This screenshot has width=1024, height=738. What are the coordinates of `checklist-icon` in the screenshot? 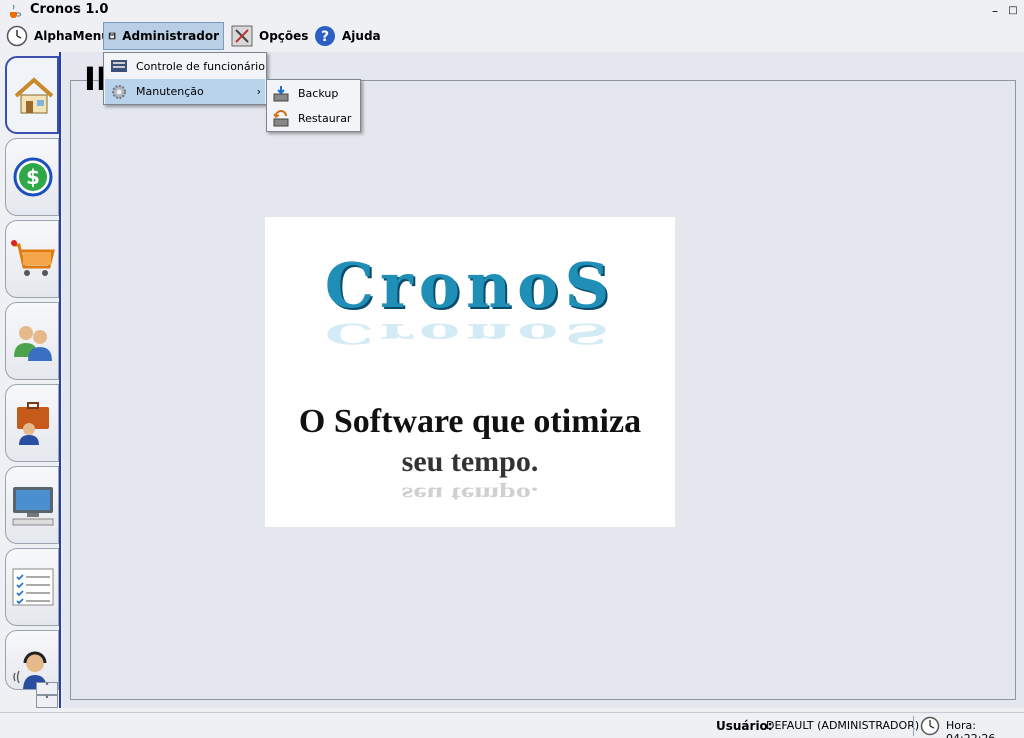 It's located at (33, 587).